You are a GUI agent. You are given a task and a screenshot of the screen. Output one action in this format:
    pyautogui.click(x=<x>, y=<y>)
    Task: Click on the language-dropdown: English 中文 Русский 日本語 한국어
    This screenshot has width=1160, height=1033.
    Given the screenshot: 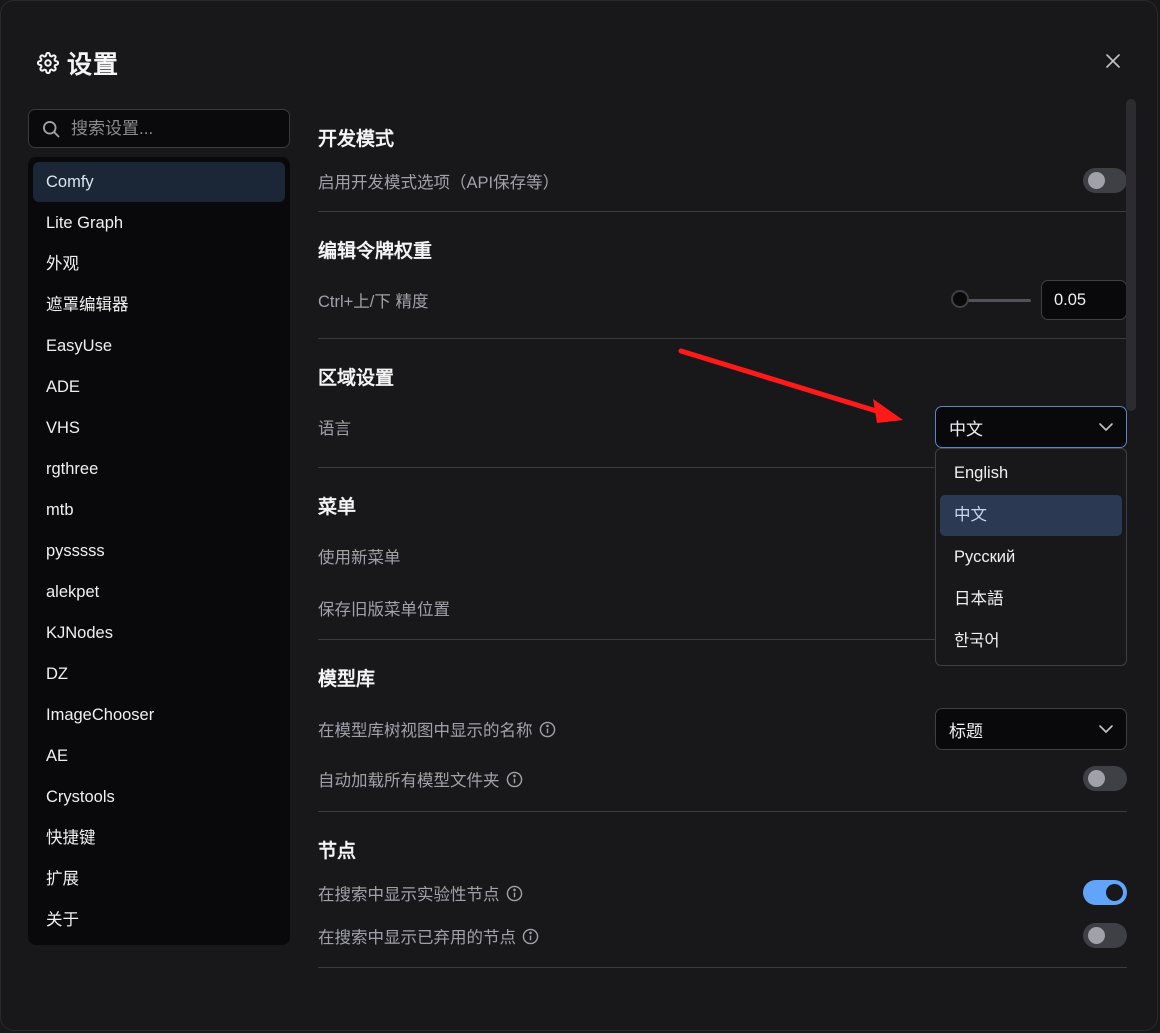 What is the action you would take?
    pyautogui.click(x=1031, y=557)
    